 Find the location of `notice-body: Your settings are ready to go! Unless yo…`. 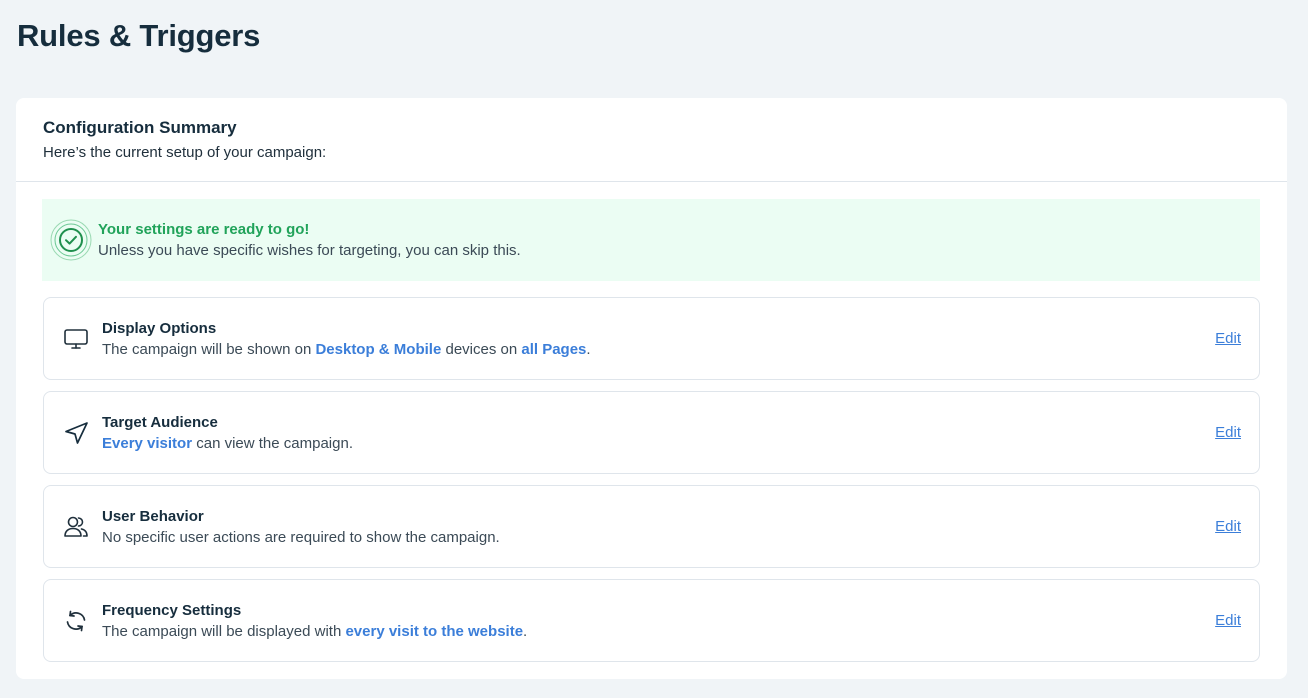

notice-body: Your settings are ready to go! Unless yo… is located at coordinates (309, 240).